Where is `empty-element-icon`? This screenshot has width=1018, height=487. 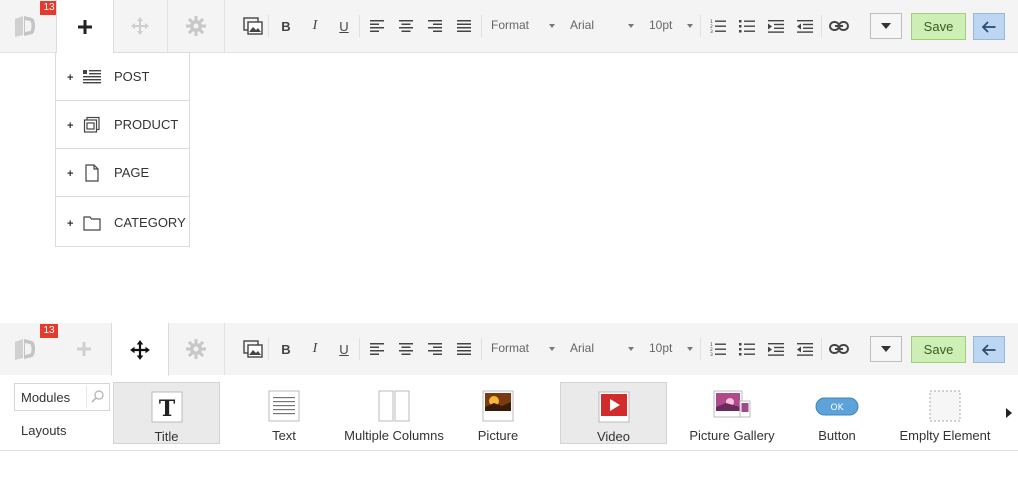
empty-element-icon is located at coordinates (945, 406).